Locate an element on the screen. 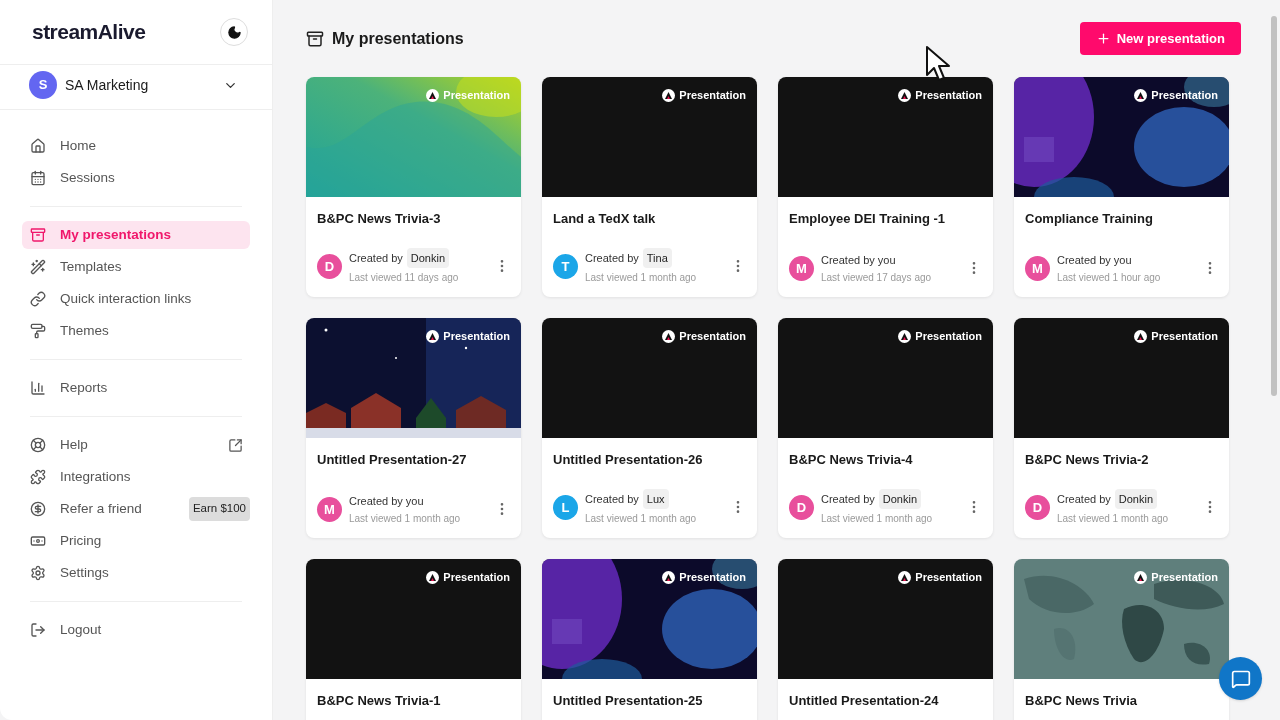  presentation-title: Untitled Presentation-24 is located at coordinates (864, 701).